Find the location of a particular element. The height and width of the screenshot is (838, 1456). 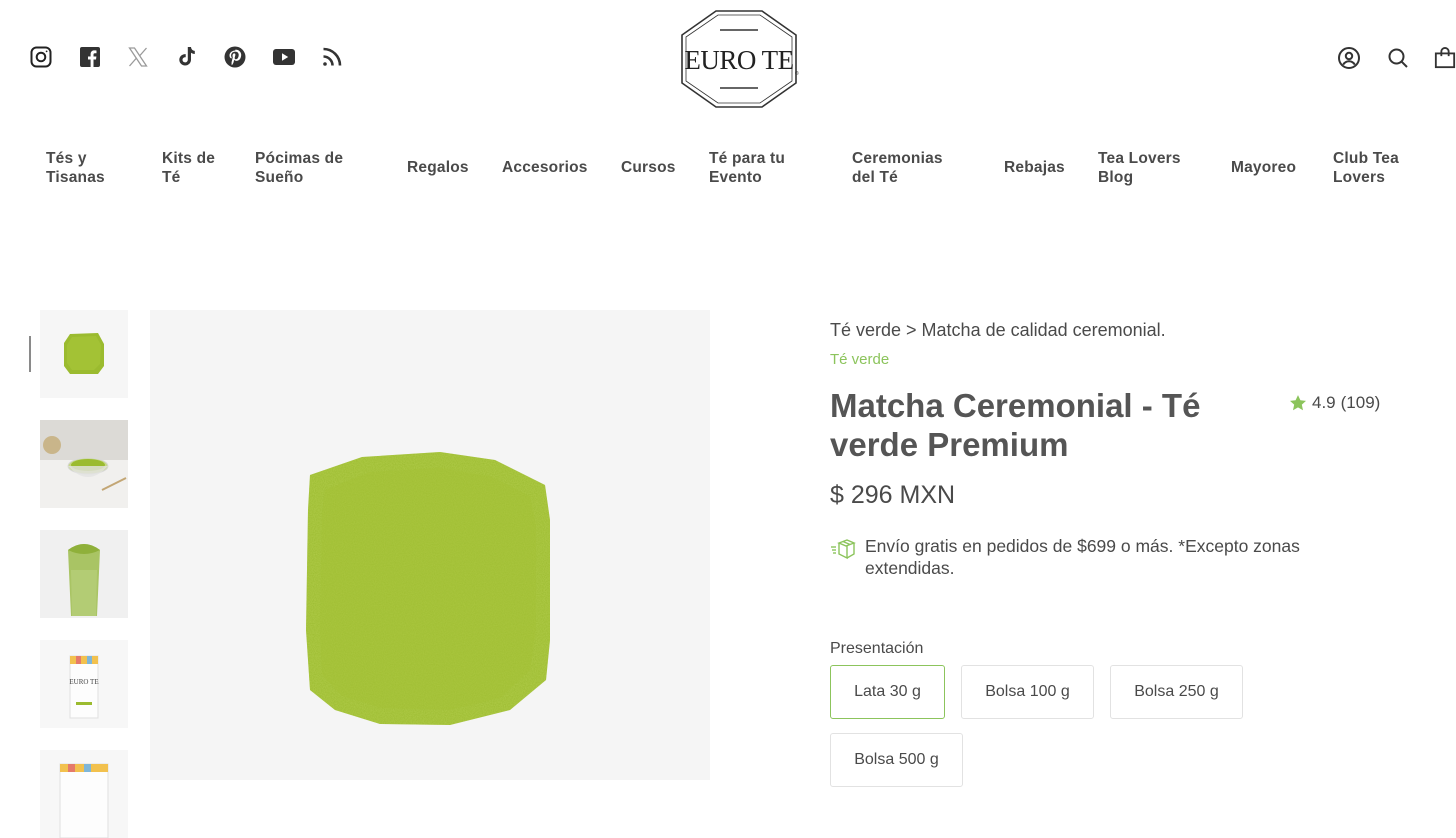

nav-item-club-tea-lovers: Club Tea Lovers is located at coordinates (1366, 168).